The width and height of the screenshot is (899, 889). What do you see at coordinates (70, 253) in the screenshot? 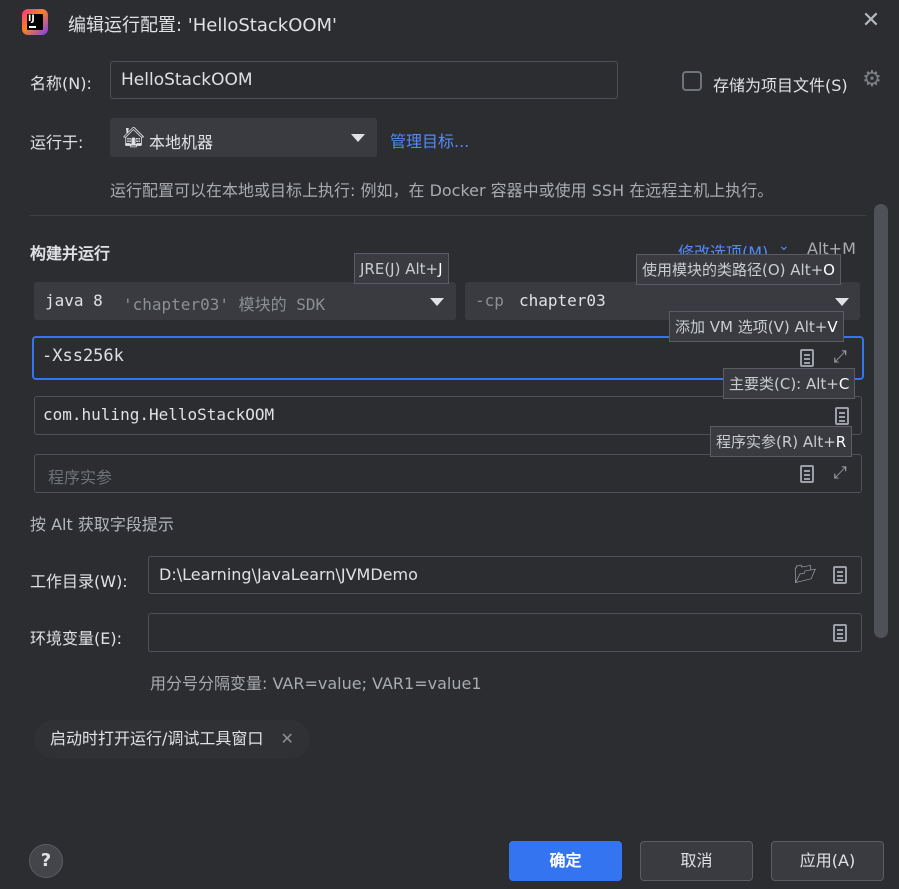
I see `build-run-heading: 构建并运行` at bounding box center [70, 253].